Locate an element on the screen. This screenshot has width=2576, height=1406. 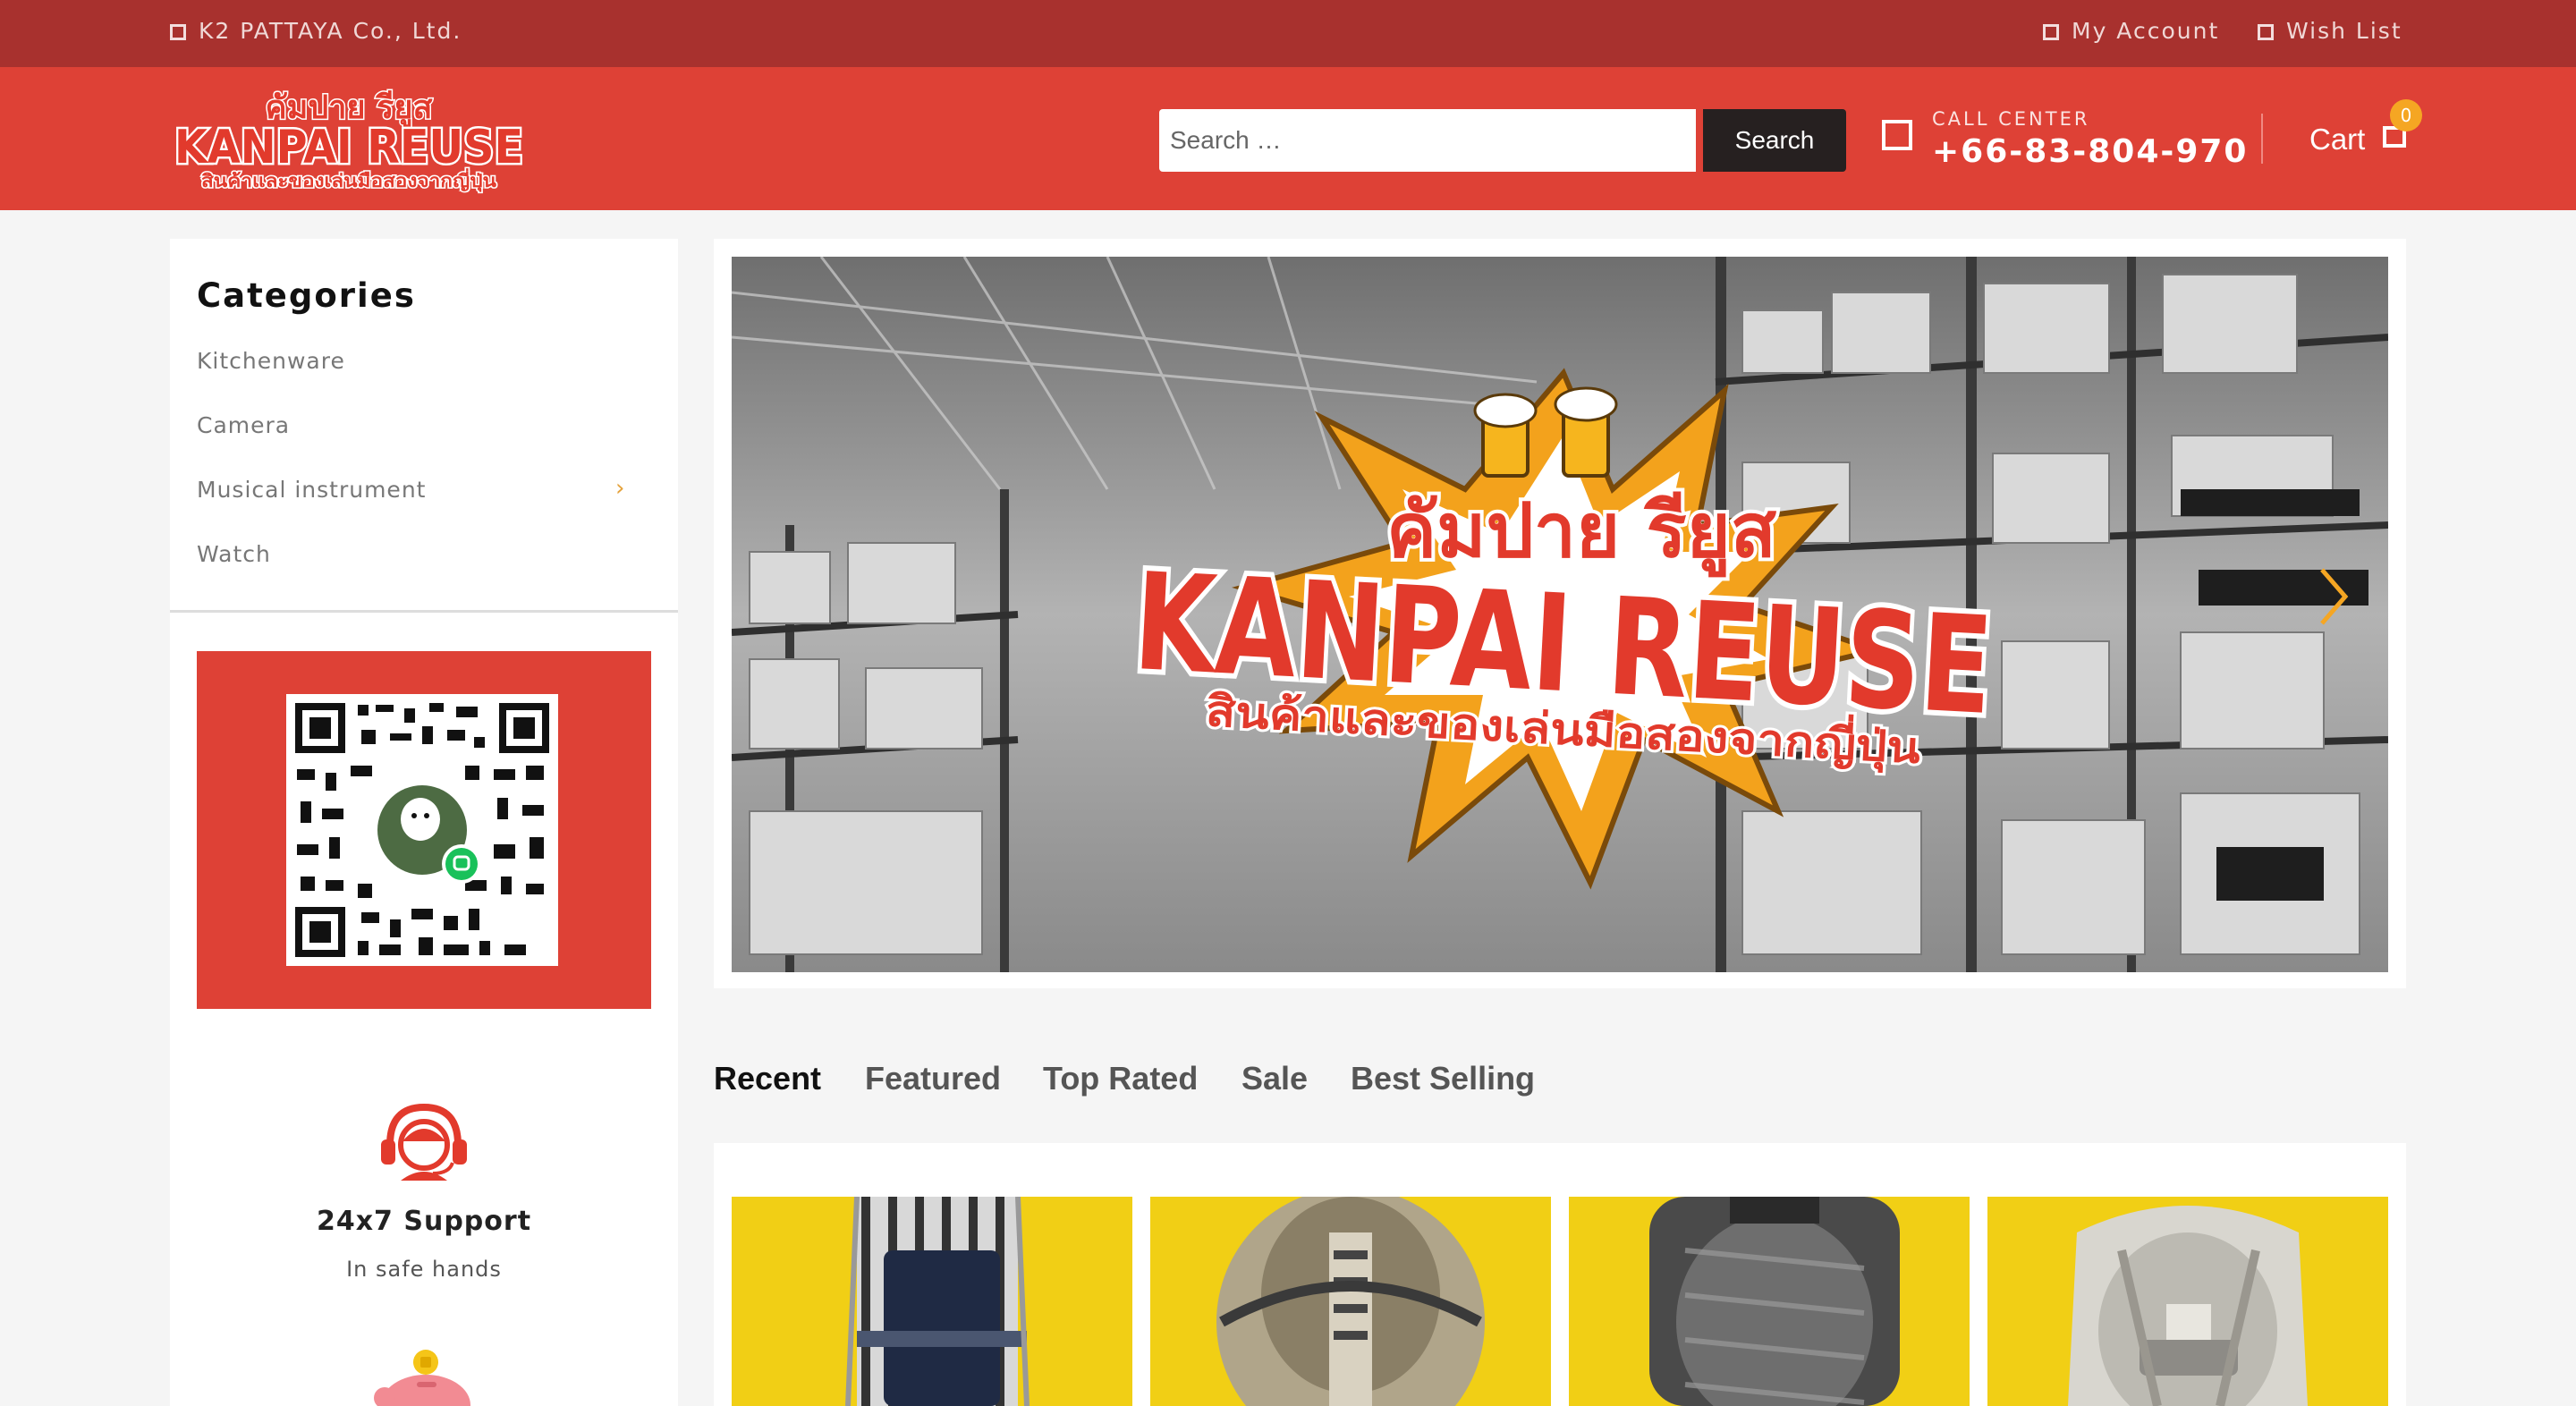
product-grid is located at coordinates (1560, 1275).